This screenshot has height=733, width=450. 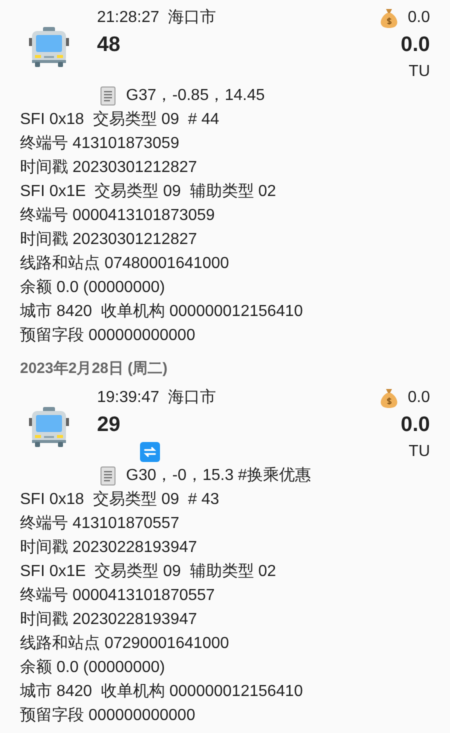 I want to click on route-number: 29, so click(x=109, y=425).